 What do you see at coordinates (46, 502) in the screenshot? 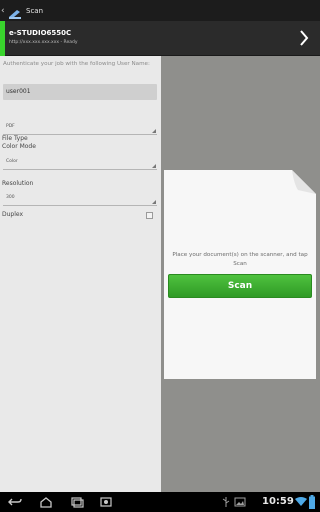
I see `home-icon` at bounding box center [46, 502].